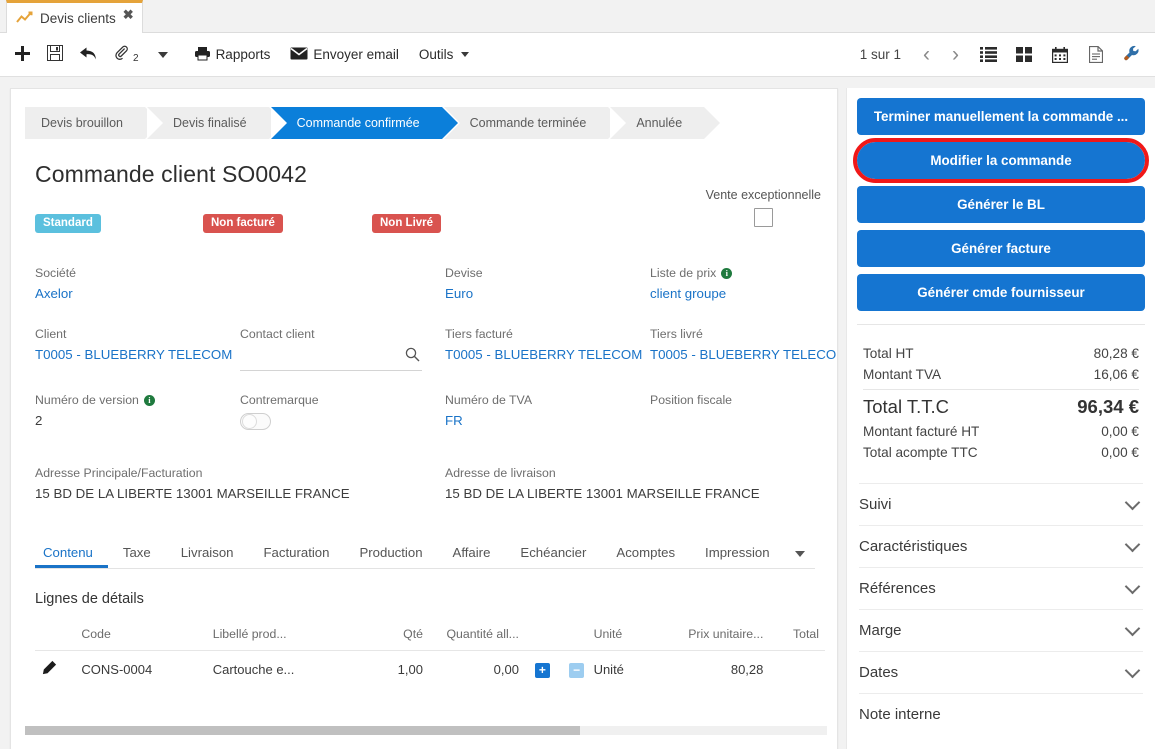 The image size is (1155, 749). I want to click on total-row-montant-facture-ht: Montant facturé HT 0,00 €, so click(1001, 431).